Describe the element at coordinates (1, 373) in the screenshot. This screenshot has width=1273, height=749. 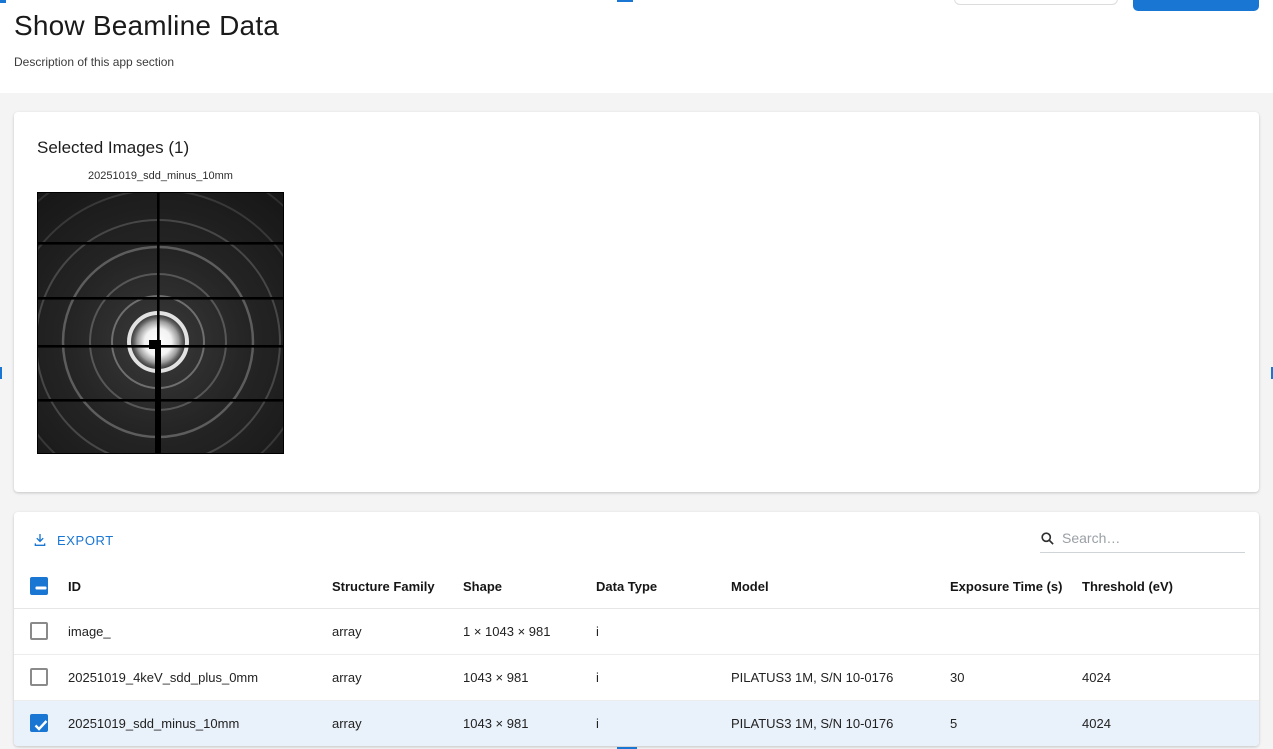
I see `viewport-tick-left` at that location.